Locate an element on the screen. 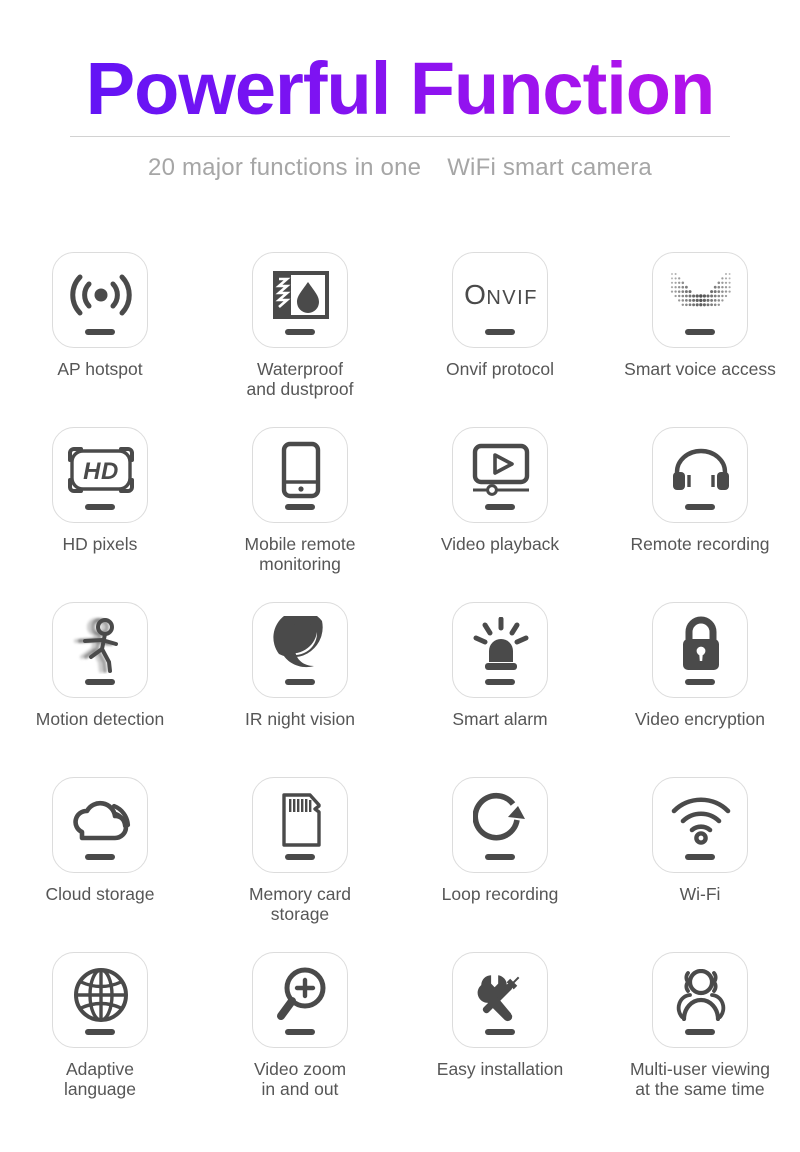 The height and width of the screenshot is (1152, 800). ap-hotspot-icon is located at coordinates (101, 295).